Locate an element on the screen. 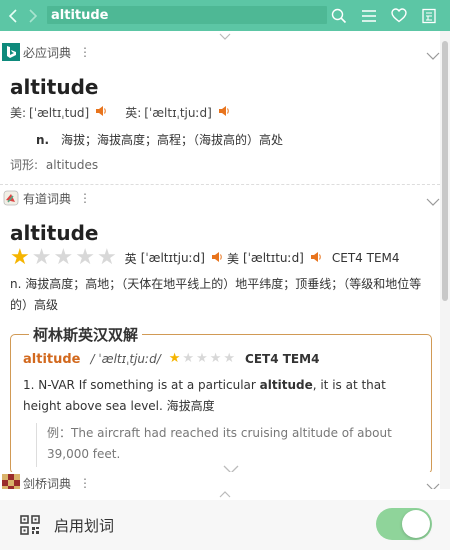 This screenshot has width=450, height=550. dict-name: 必应词典 is located at coordinates (47, 52).